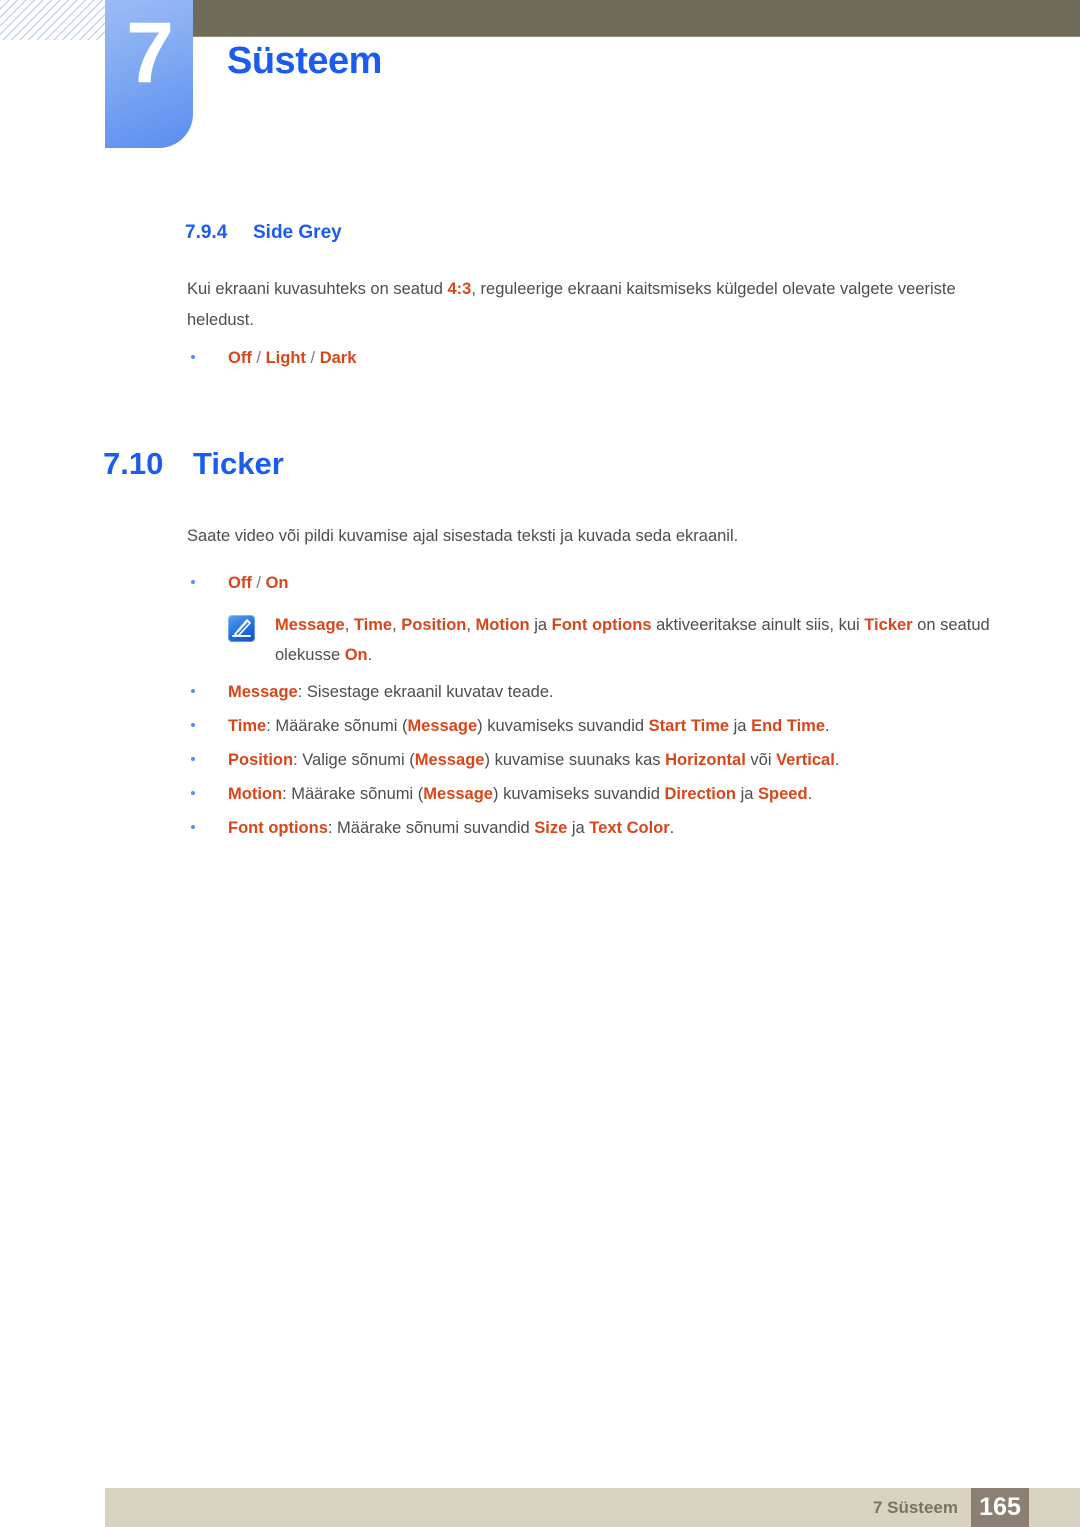 Image resolution: width=1080 pixels, height=1527 pixels. What do you see at coordinates (150, 53) in the screenshot?
I see `chapter-number: 7` at bounding box center [150, 53].